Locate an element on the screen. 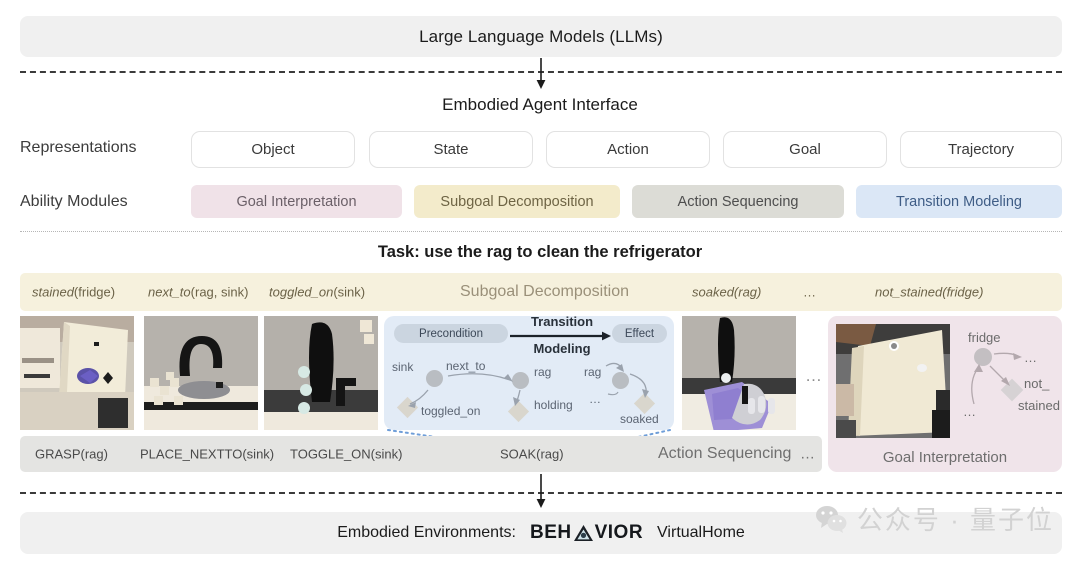  ability-module-action-sequencing-label: Action Sequencing is located at coordinates (738, 201).